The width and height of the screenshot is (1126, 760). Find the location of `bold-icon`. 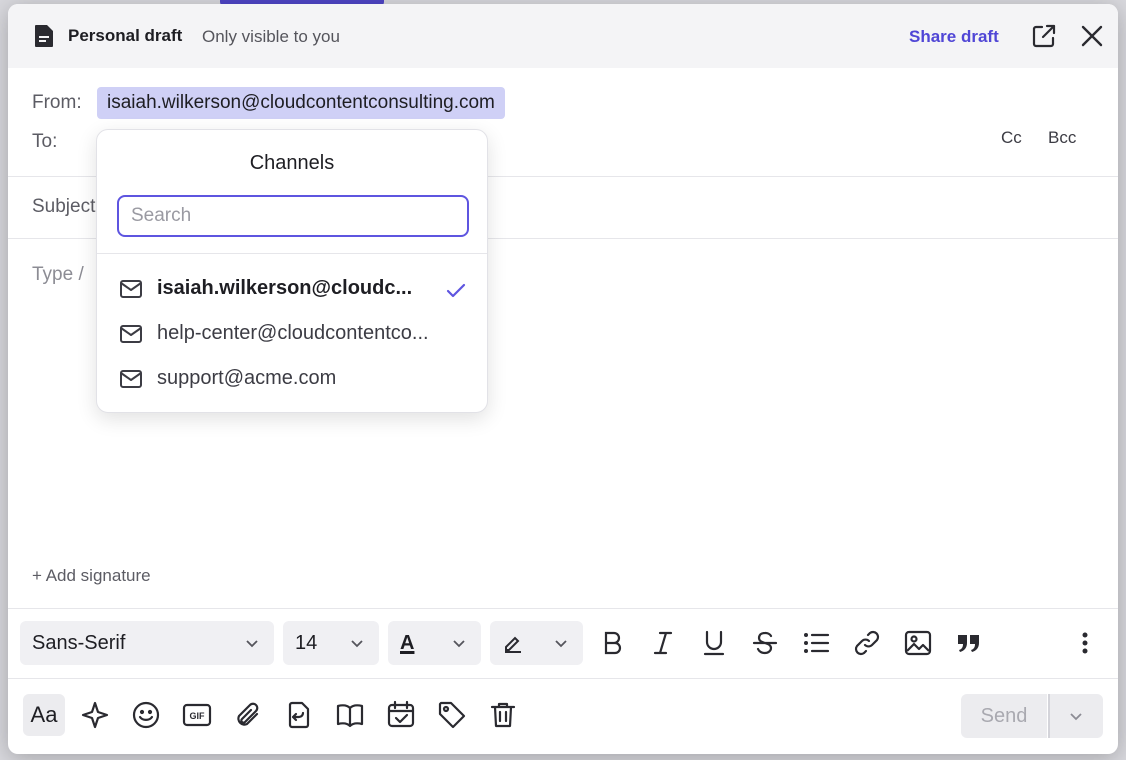

bold-icon is located at coordinates (613, 643).